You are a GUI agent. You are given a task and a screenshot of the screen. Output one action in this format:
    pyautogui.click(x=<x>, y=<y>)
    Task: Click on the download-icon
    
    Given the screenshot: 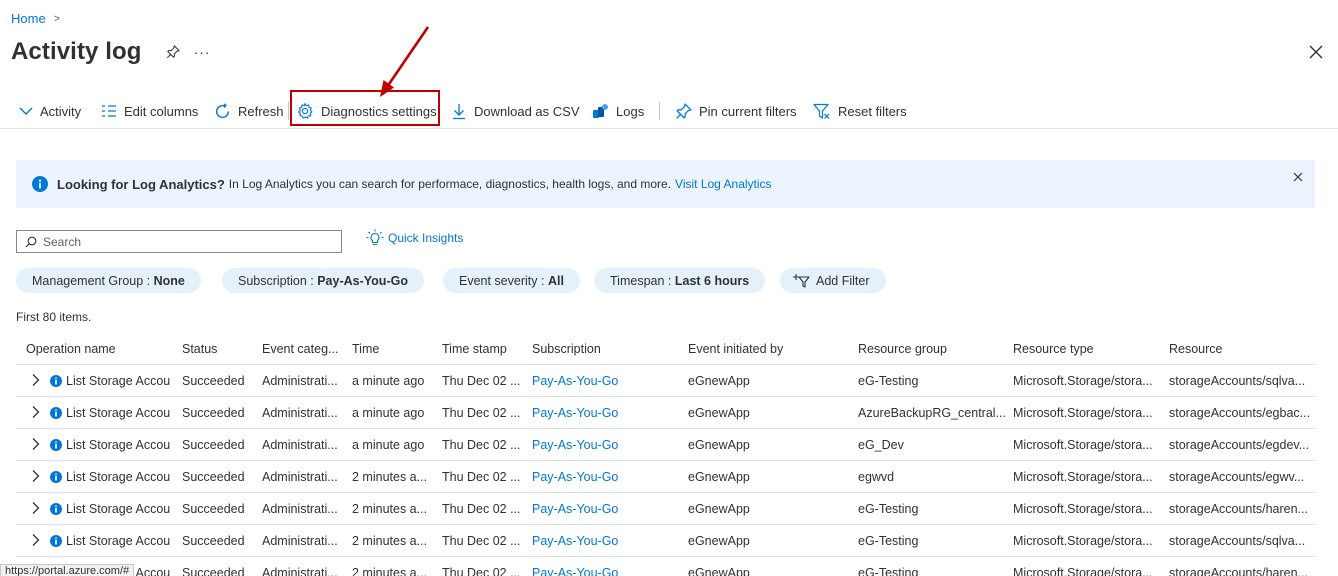 What is the action you would take?
    pyautogui.click(x=459, y=111)
    